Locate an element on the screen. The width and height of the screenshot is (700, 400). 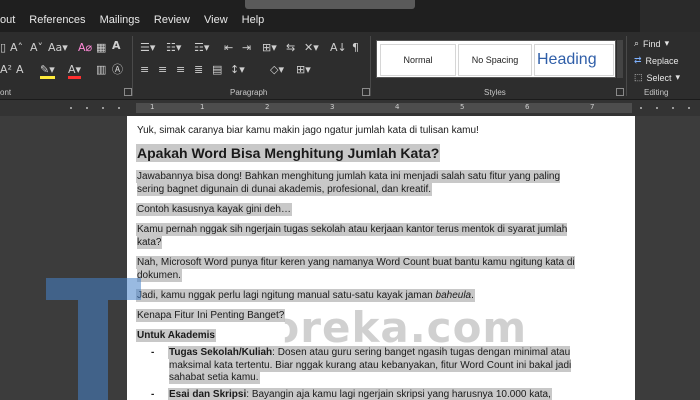
find-icon: ⌕ is located at coordinates (637, 43).